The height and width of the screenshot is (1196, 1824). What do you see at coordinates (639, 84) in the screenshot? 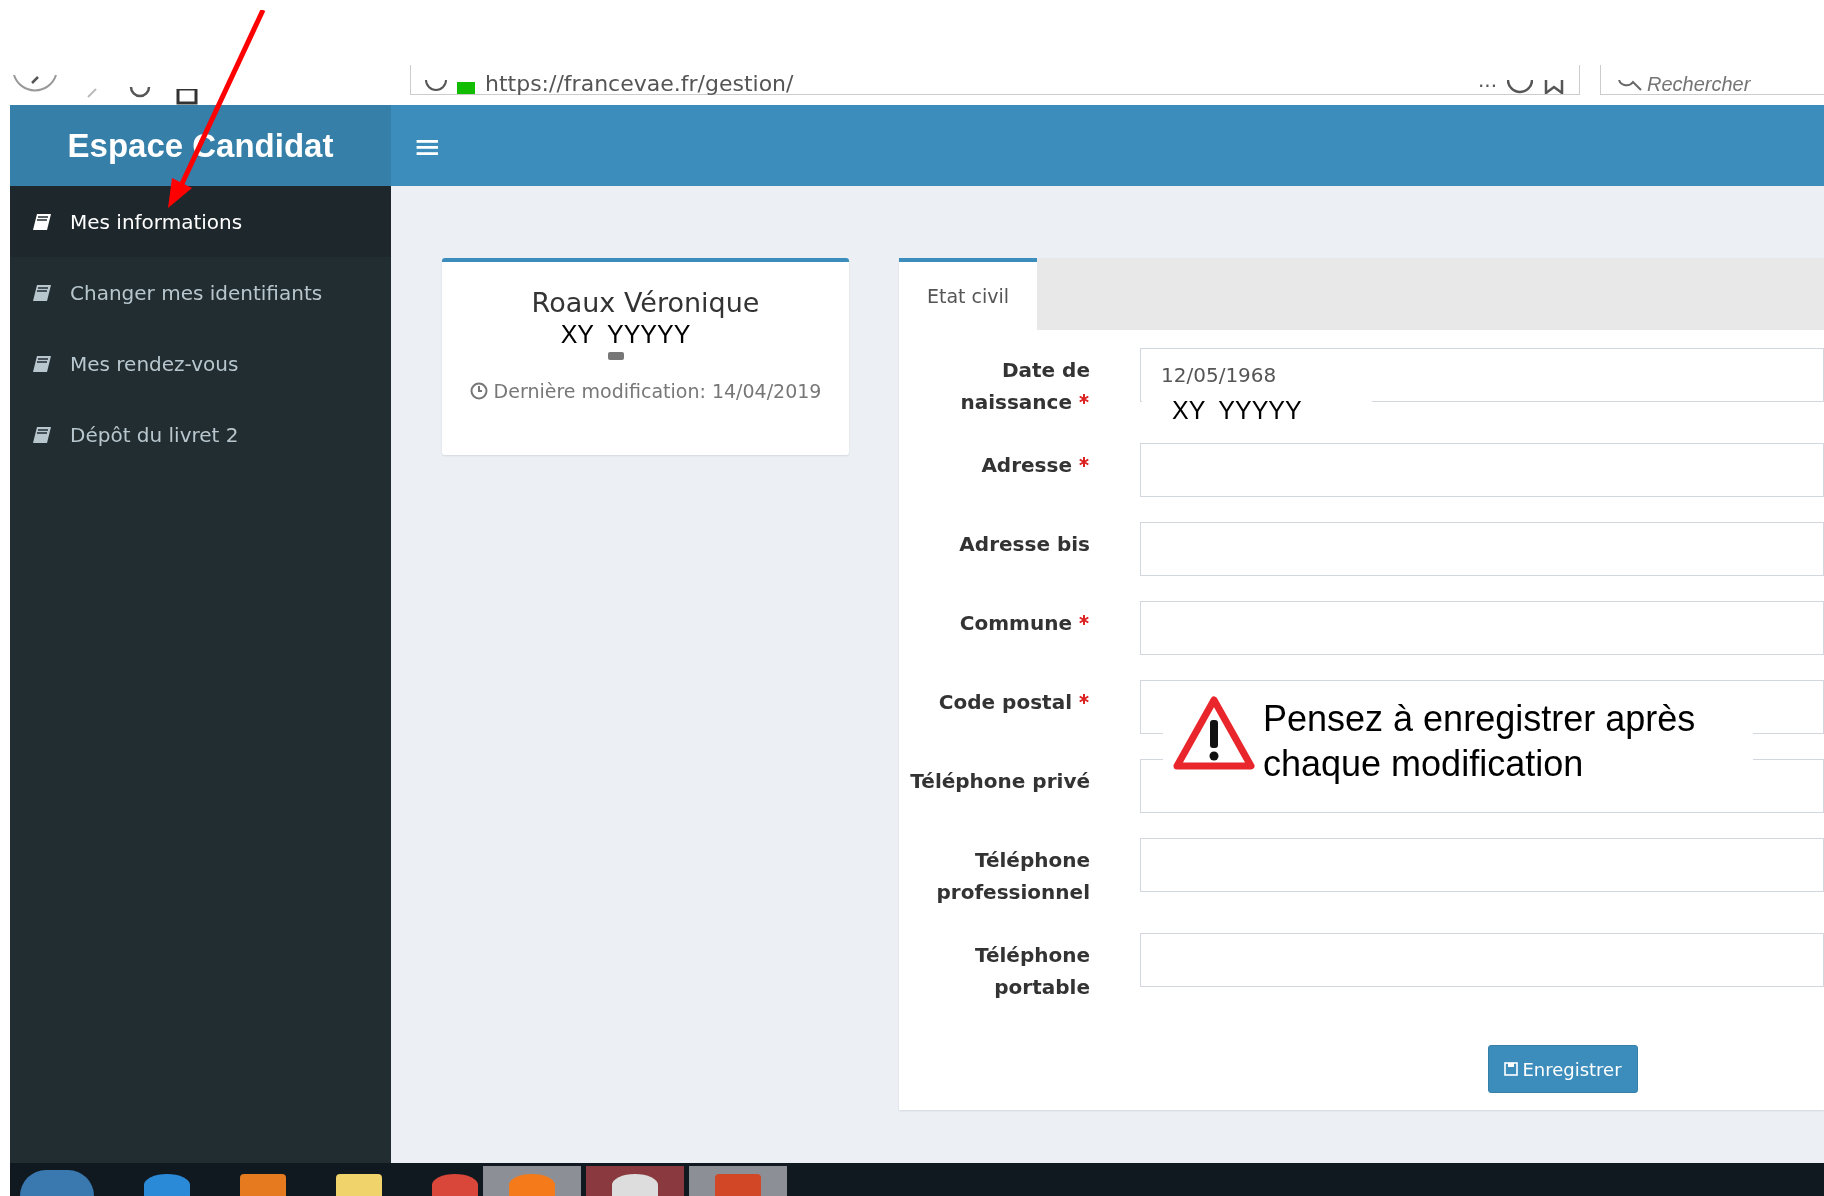
I see `url-text: https://francevae.fr/gestion/` at bounding box center [639, 84].